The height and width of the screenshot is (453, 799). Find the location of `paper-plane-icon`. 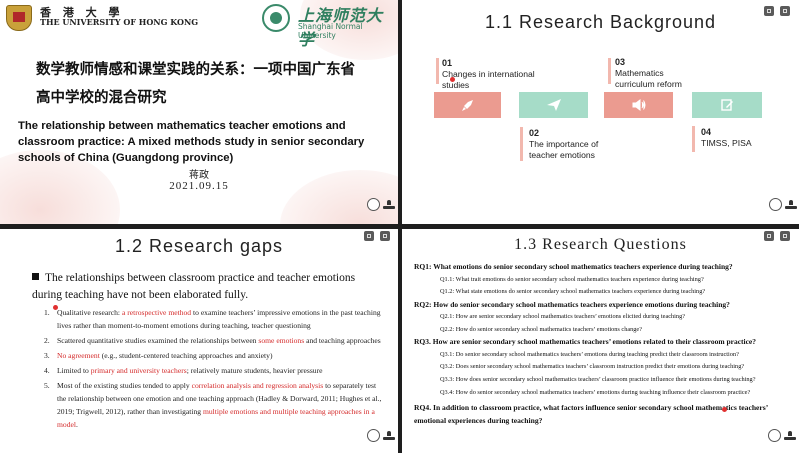

paper-plane-icon is located at coordinates (553, 105).